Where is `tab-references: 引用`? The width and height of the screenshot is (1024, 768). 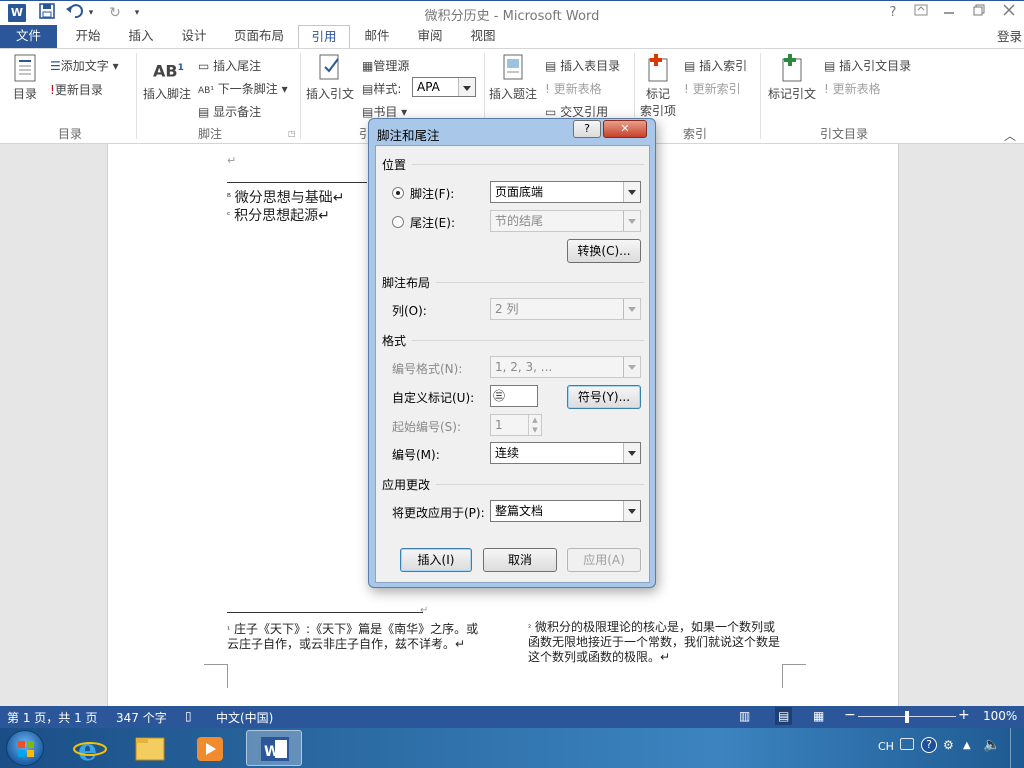
tab-references: 引用 is located at coordinates (324, 37).